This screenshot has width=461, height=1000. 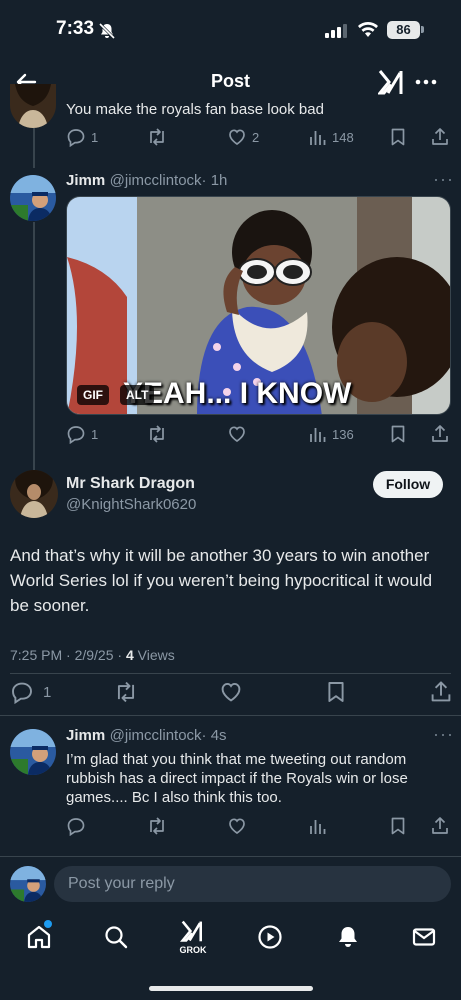 I want to click on tweet-header: Jimm @jimcclintock· 4s, so click(x=146, y=736).